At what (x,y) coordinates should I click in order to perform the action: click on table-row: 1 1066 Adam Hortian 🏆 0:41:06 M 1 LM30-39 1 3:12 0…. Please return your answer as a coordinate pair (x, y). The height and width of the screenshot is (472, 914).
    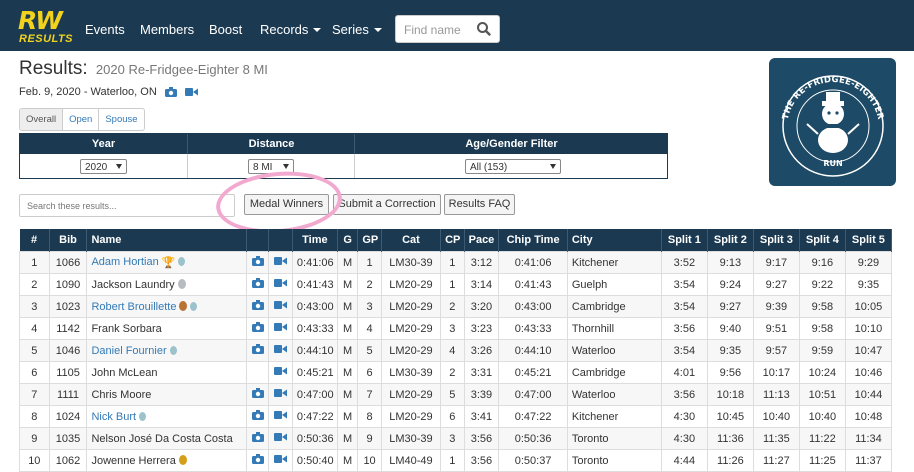
    Looking at the image, I should click on (456, 262).